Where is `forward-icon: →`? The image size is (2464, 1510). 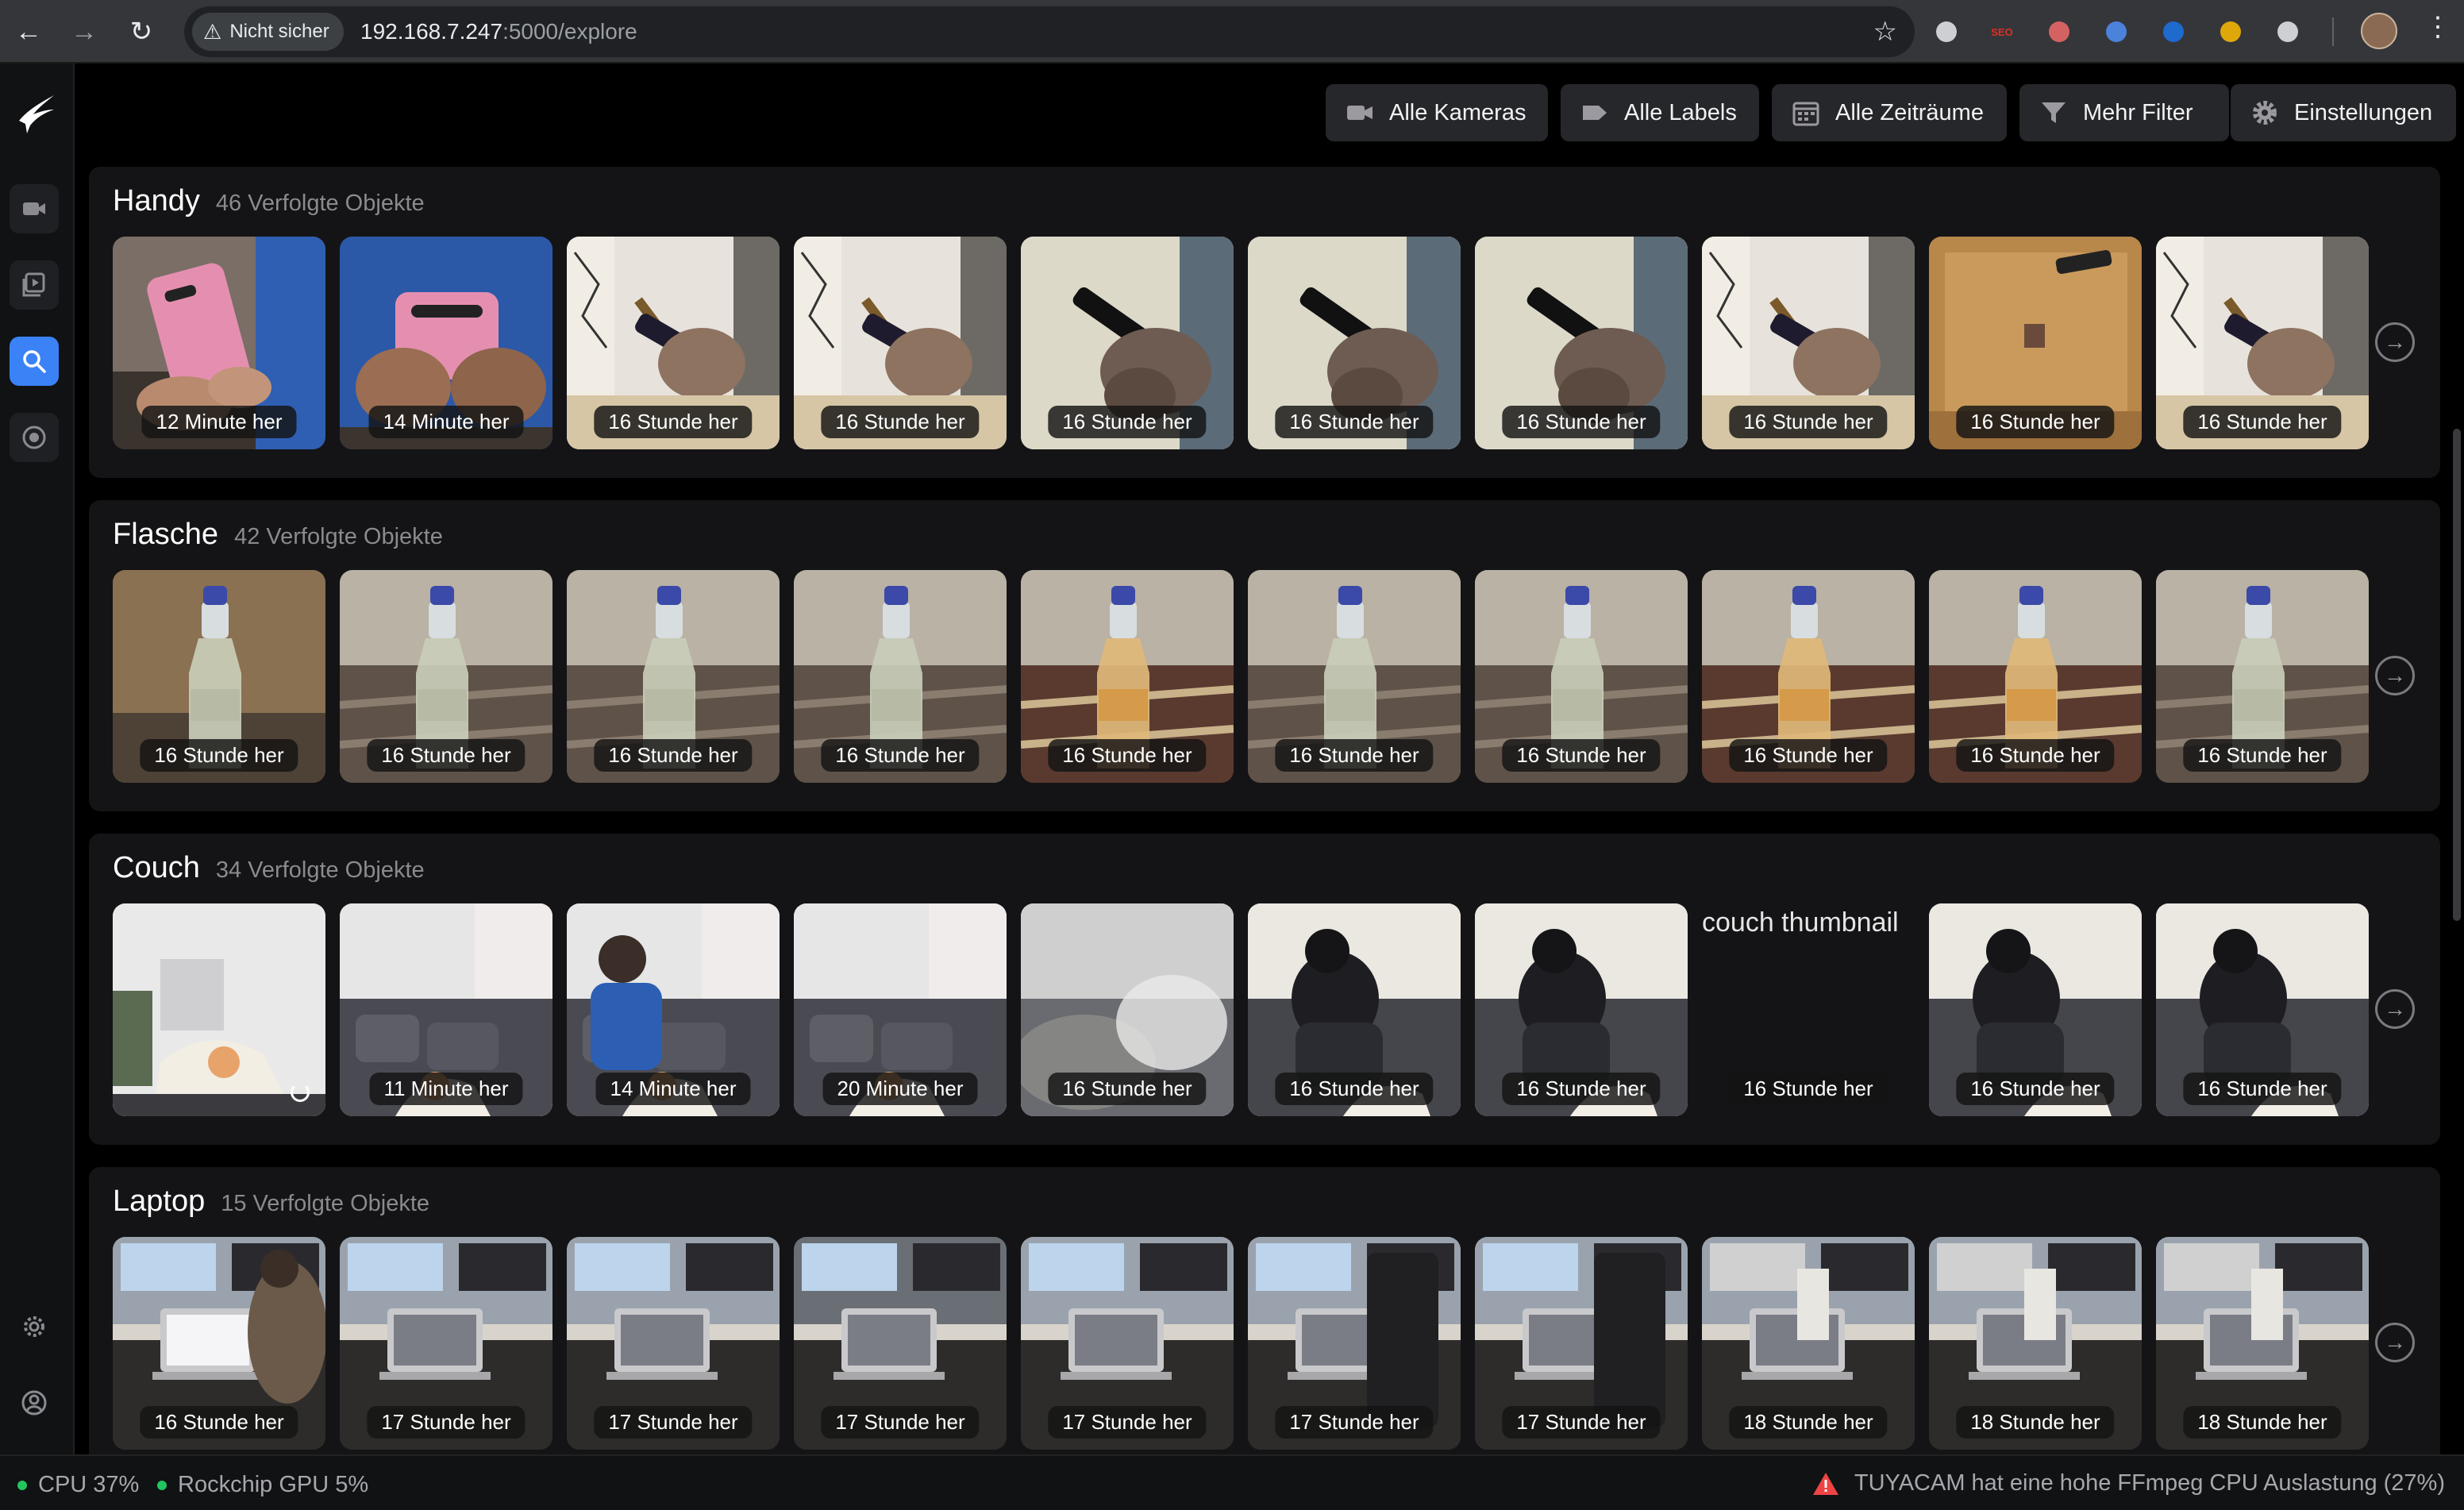 forward-icon: → is located at coordinates (84, 31).